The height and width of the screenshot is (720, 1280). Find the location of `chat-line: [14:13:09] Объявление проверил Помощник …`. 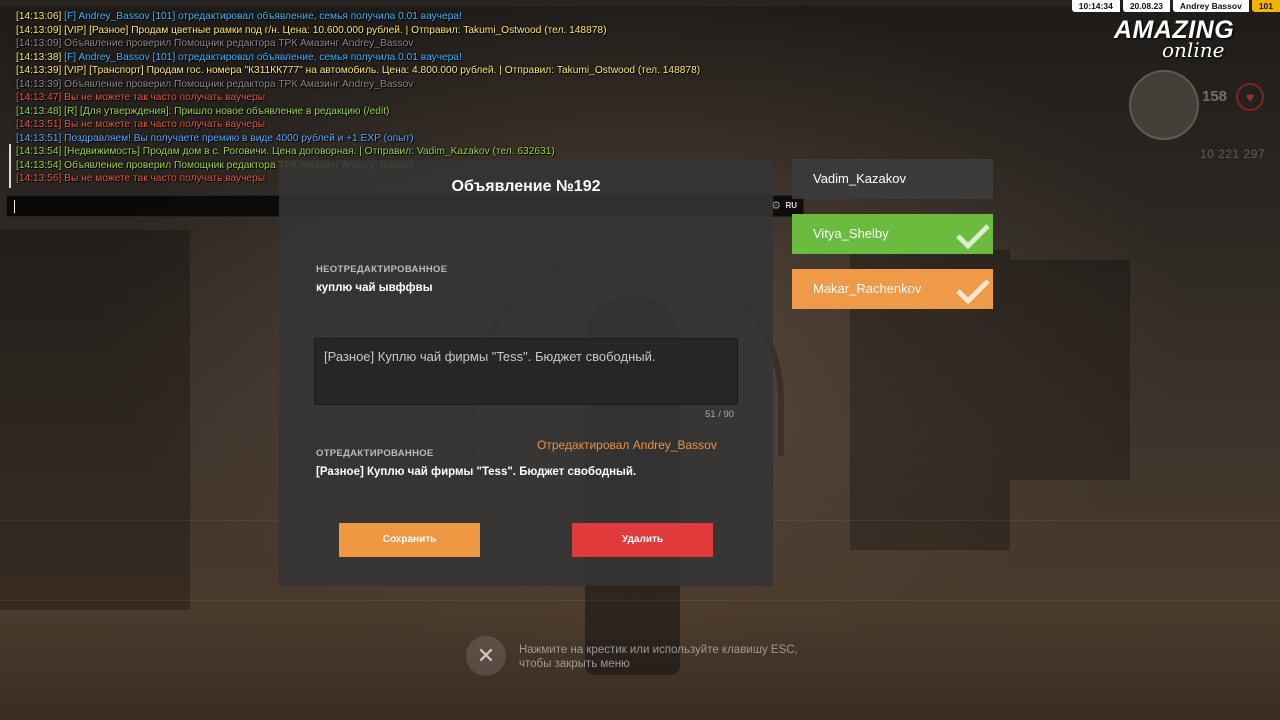

chat-line: [14:13:09] Объявление проверил Помощник … is located at coordinates (426, 44).